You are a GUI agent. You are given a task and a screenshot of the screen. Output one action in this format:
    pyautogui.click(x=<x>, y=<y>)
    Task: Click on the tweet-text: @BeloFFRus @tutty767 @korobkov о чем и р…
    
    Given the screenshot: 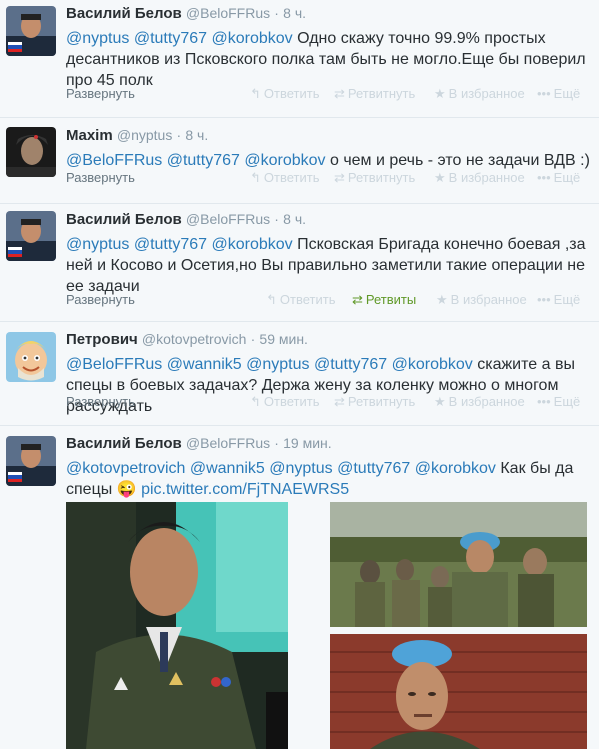 What is the action you would take?
    pyautogui.click(x=329, y=160)
    